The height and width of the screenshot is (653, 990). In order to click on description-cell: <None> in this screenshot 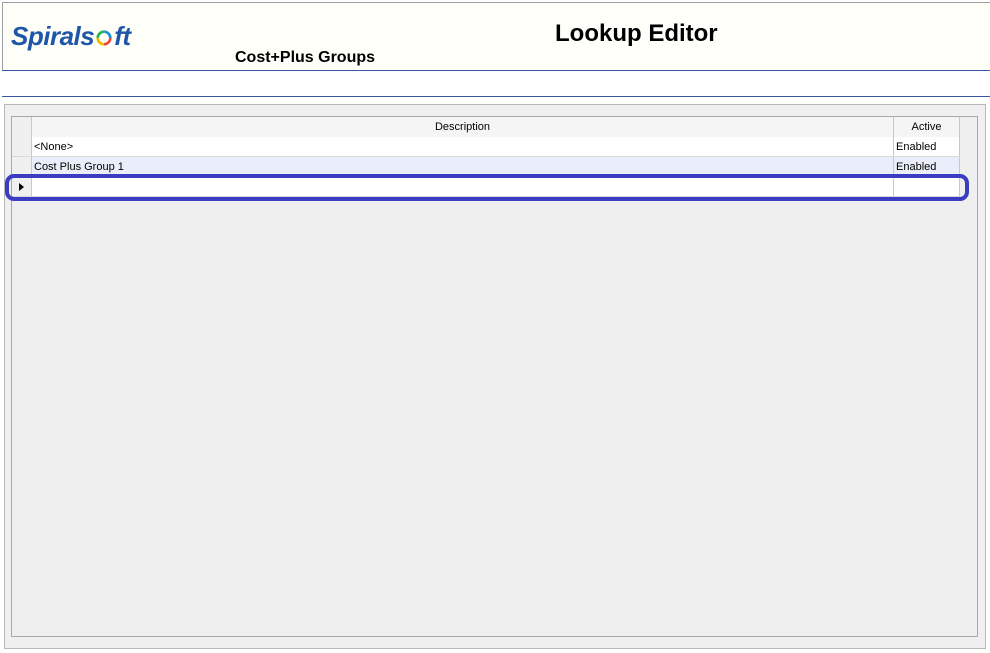, I will do `click(463, 146)`.